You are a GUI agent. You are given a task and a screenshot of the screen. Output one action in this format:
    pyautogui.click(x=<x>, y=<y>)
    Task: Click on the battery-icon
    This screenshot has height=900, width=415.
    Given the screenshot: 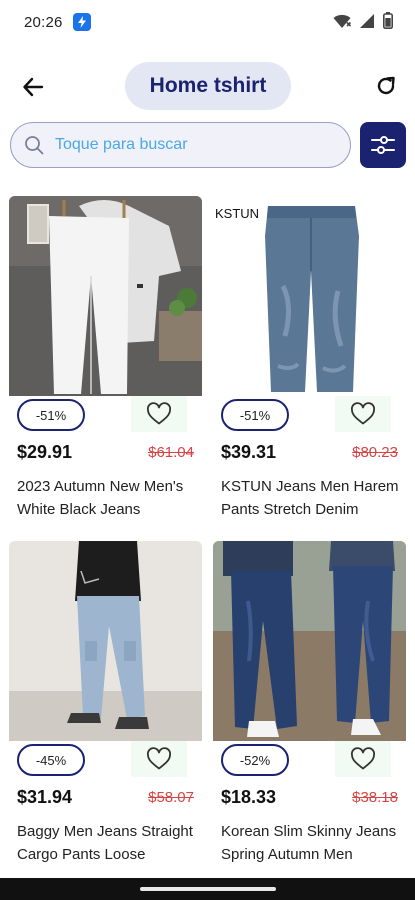 What is the action you would take?
    pyautogui.click(x=388, y=20)
    